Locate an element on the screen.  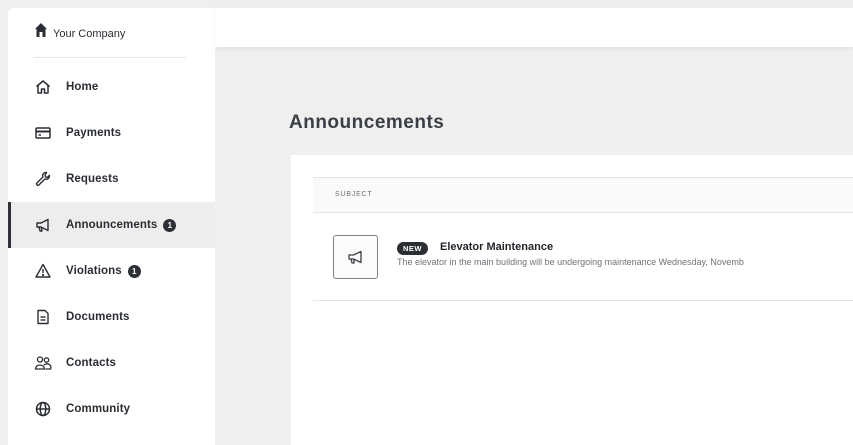
document-icon is located at coordinates (43, 317).